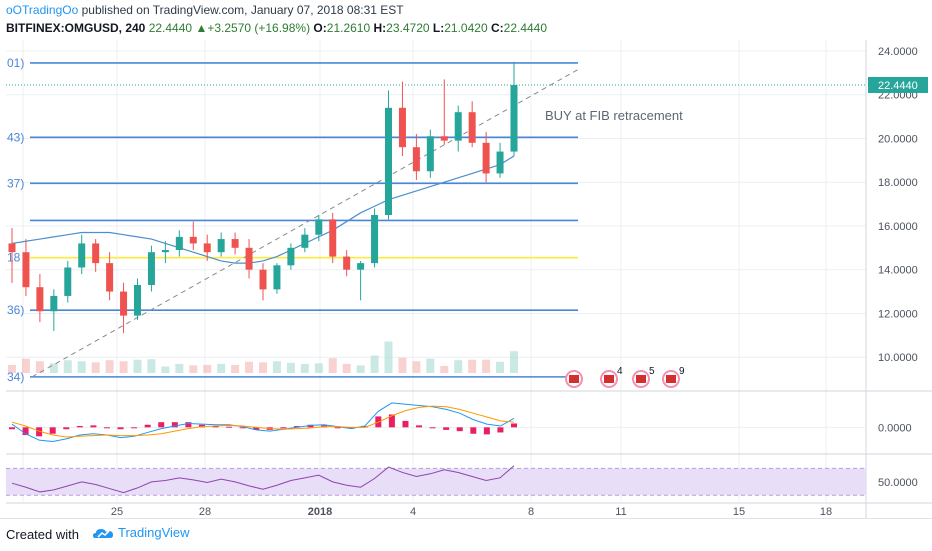  What do you see at coordinates (895, 428) in the screenshot?
I see `macd-tick-label: 0.0000` at bounding box center [895, 428].